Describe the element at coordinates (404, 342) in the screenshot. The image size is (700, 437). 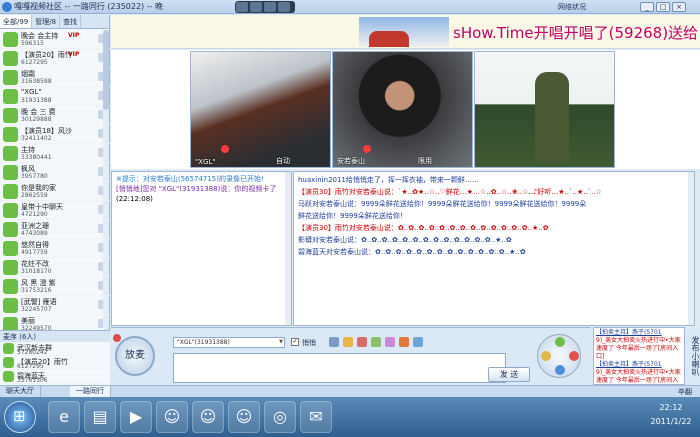
I see `flower-icon` at that location.